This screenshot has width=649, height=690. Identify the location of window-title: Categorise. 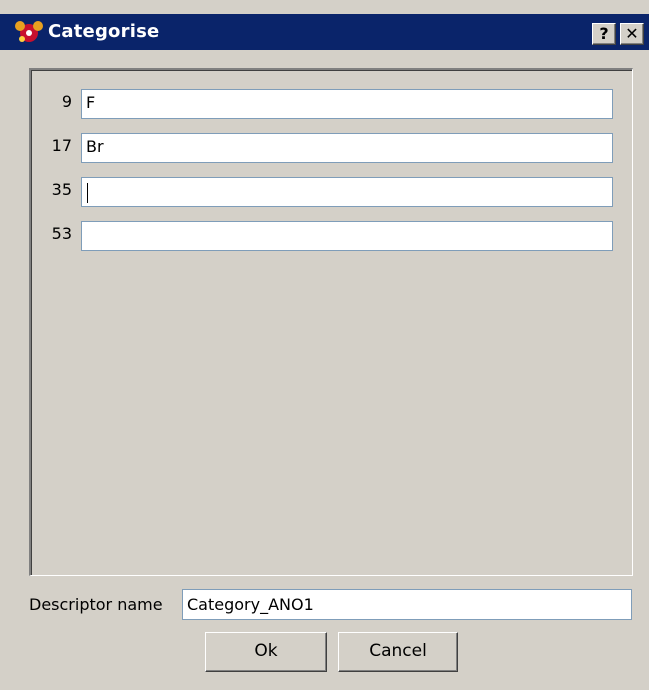
(104, 31).